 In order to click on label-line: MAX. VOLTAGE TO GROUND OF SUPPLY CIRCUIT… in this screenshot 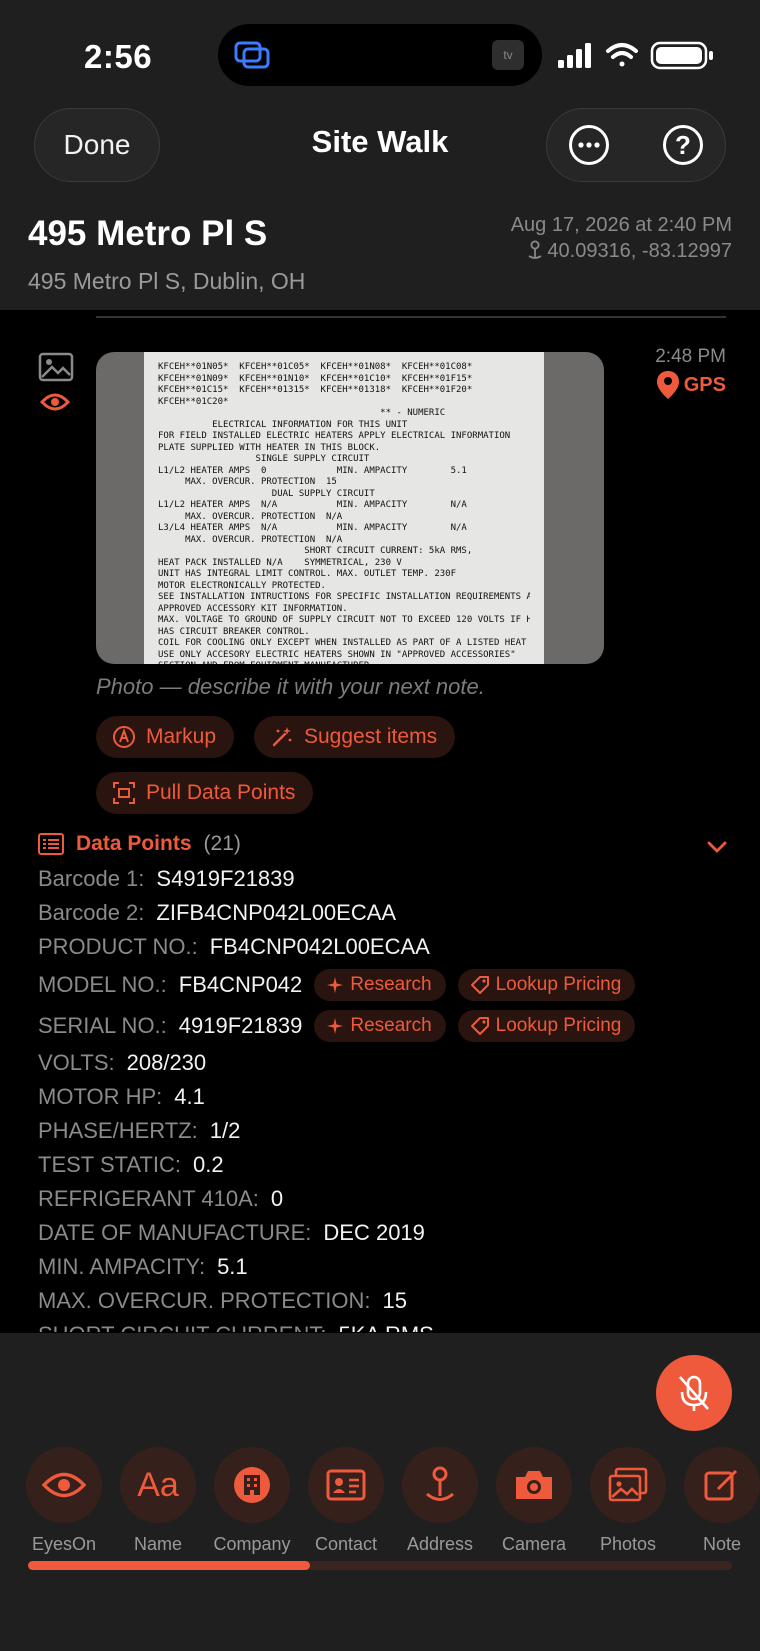, I will do `click(344, 620)`.